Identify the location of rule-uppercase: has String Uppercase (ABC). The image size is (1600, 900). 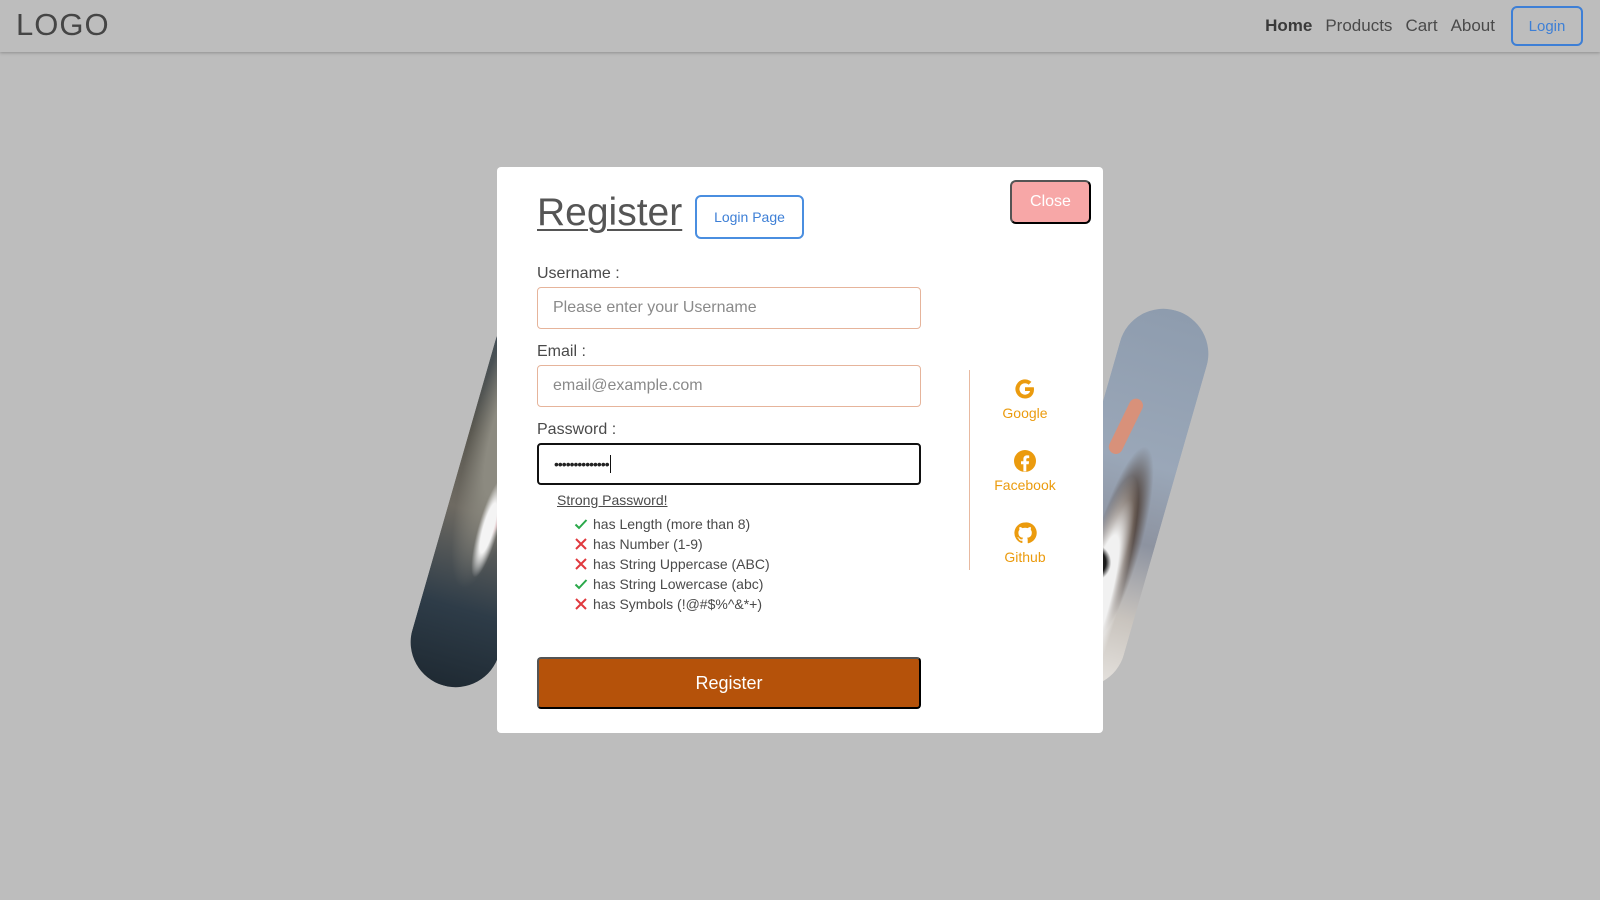
(671, 564).